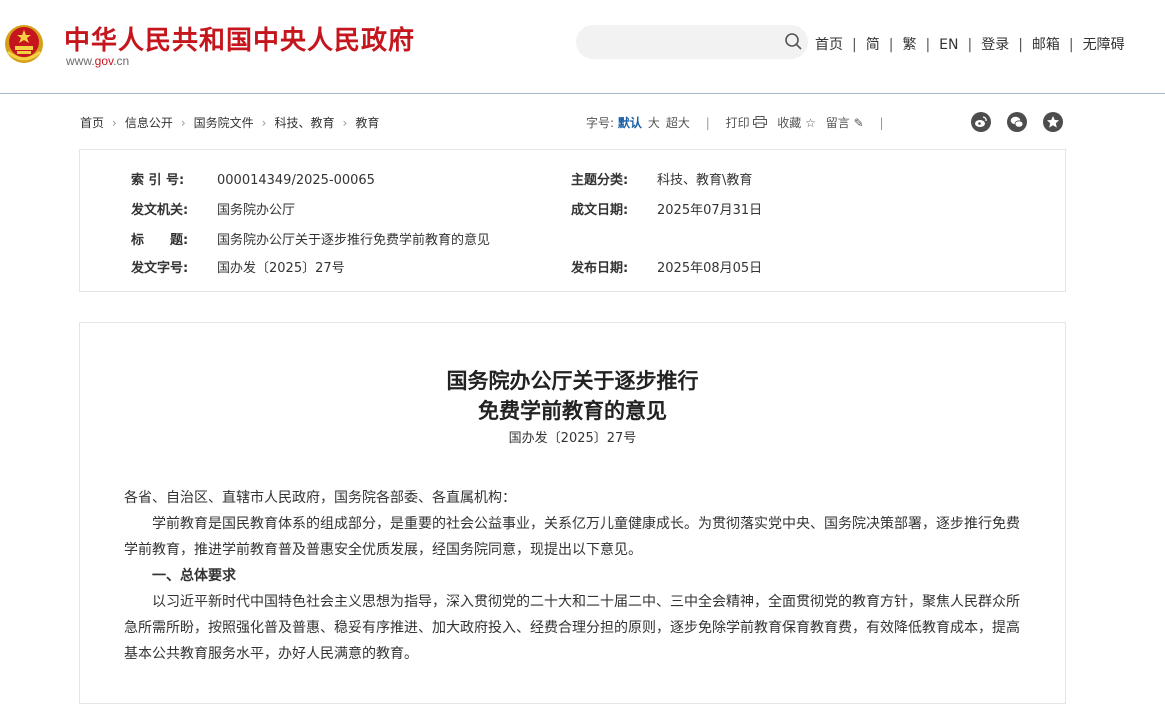 The image size is (1165, 704). What do you see at coordinates (789, 123) in the screenshot?
I see `favorite-label: 收藏` at bounding box center [789, 123].